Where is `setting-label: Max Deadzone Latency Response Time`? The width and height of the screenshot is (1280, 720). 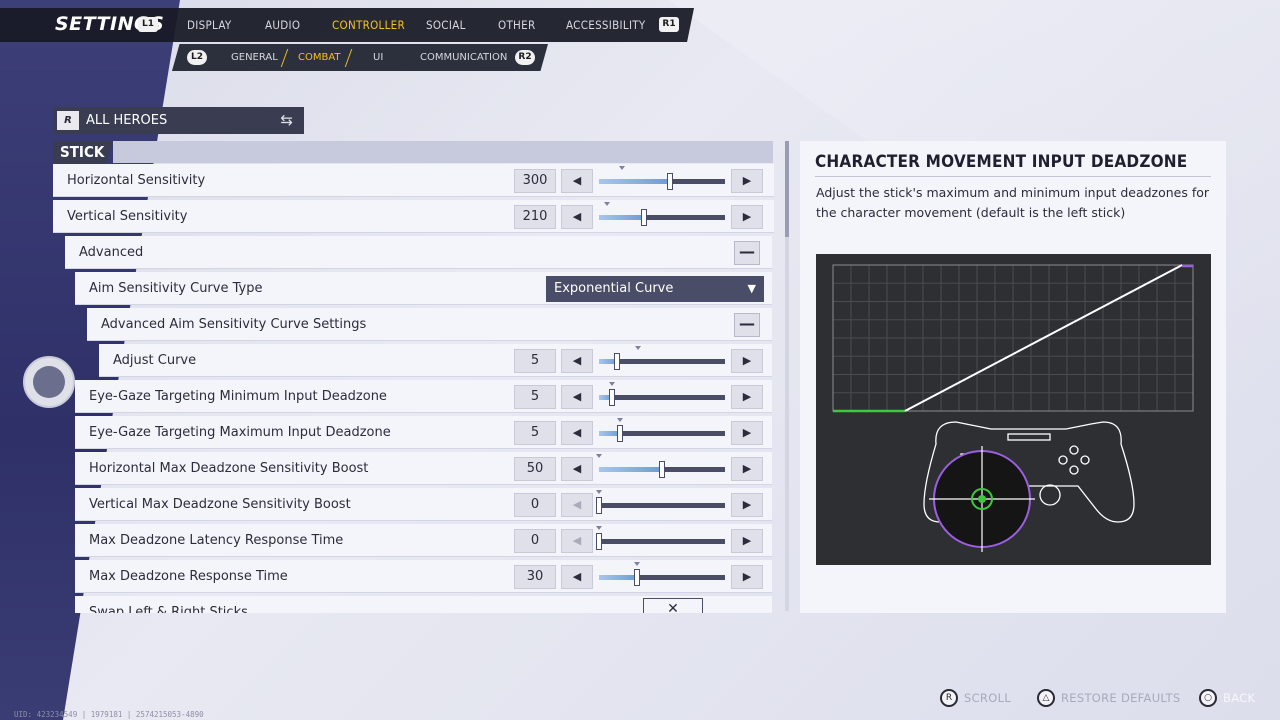 setting-label: Max Deadzone Latency Response Time is located at coordinates (216, 540).